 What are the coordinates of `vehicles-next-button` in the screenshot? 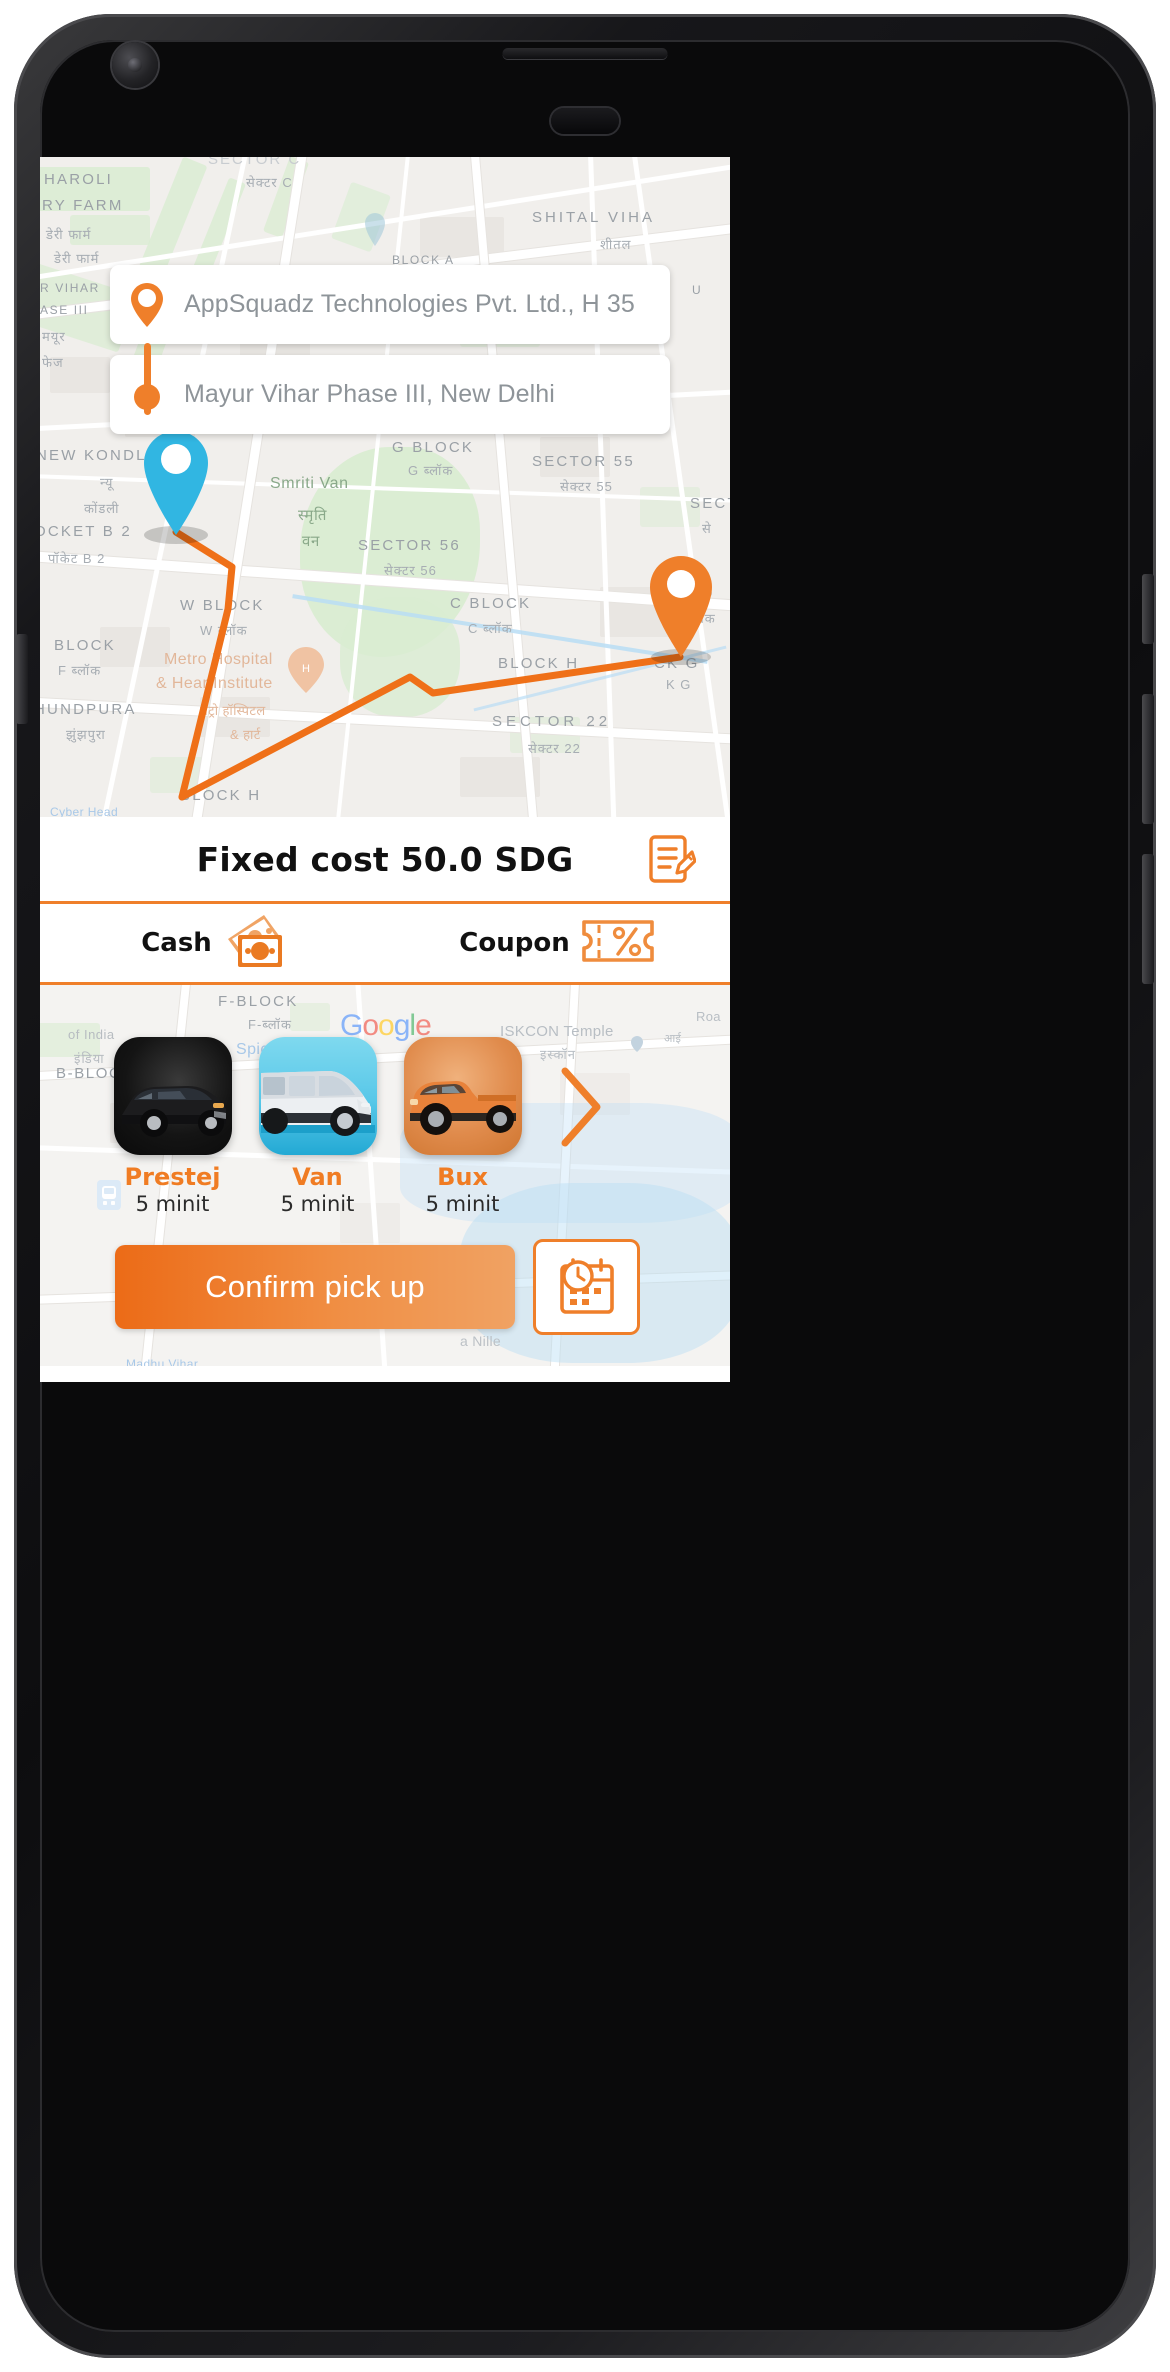 It's located at (580, 1093).